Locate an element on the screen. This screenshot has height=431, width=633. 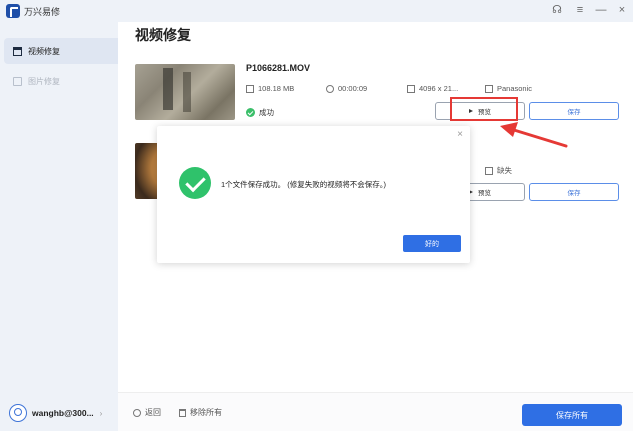
minimize-button: — is located at coordinates (601, 10).